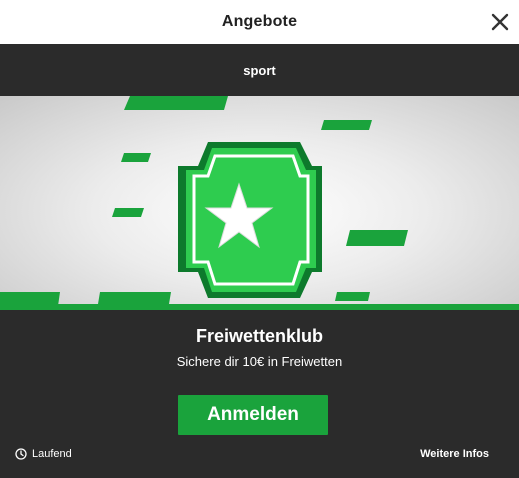  What do you see at coordinates (52, 454) in the screenshot?
I see `status-label: Laufend` at bounding box center [52, 454].